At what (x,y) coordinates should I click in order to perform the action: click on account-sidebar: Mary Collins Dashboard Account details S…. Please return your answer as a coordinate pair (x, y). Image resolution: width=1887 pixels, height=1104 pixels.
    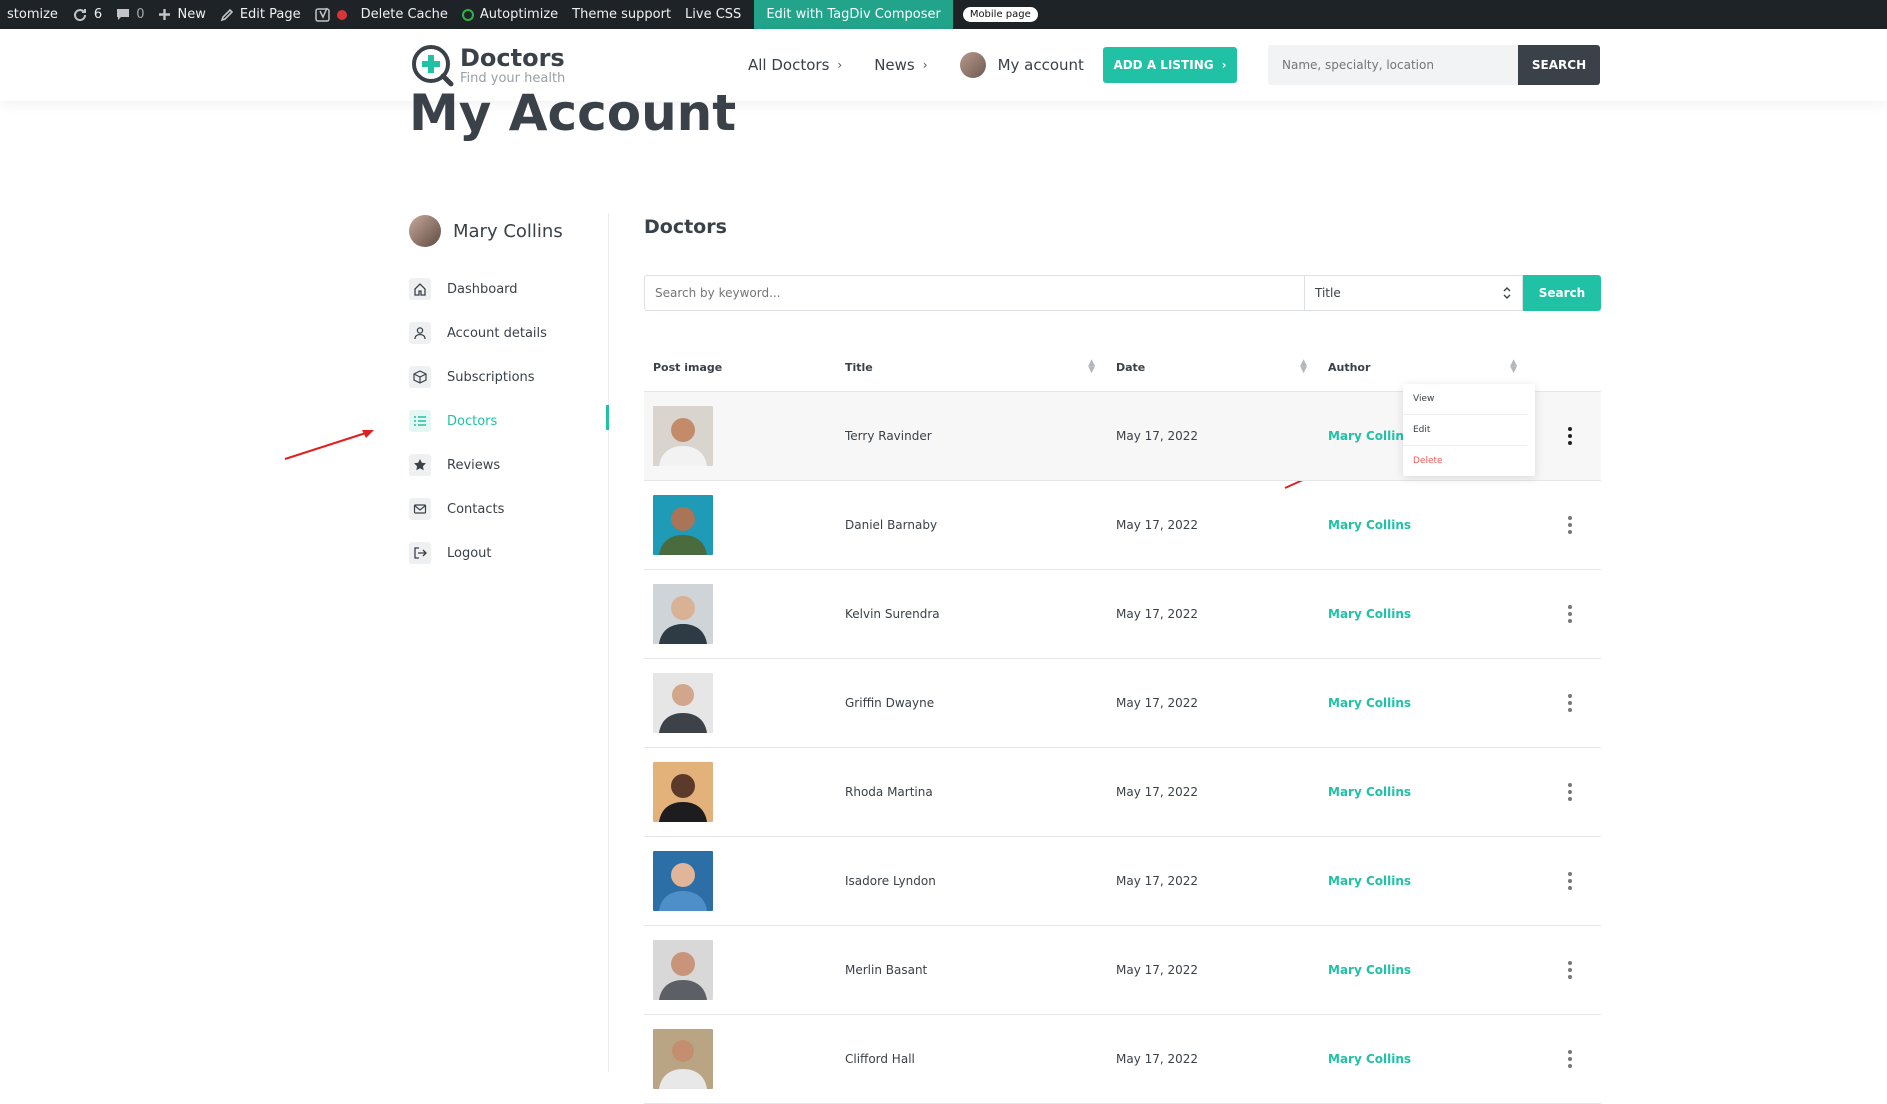
    Looking at the image, I should click on (509, 395).